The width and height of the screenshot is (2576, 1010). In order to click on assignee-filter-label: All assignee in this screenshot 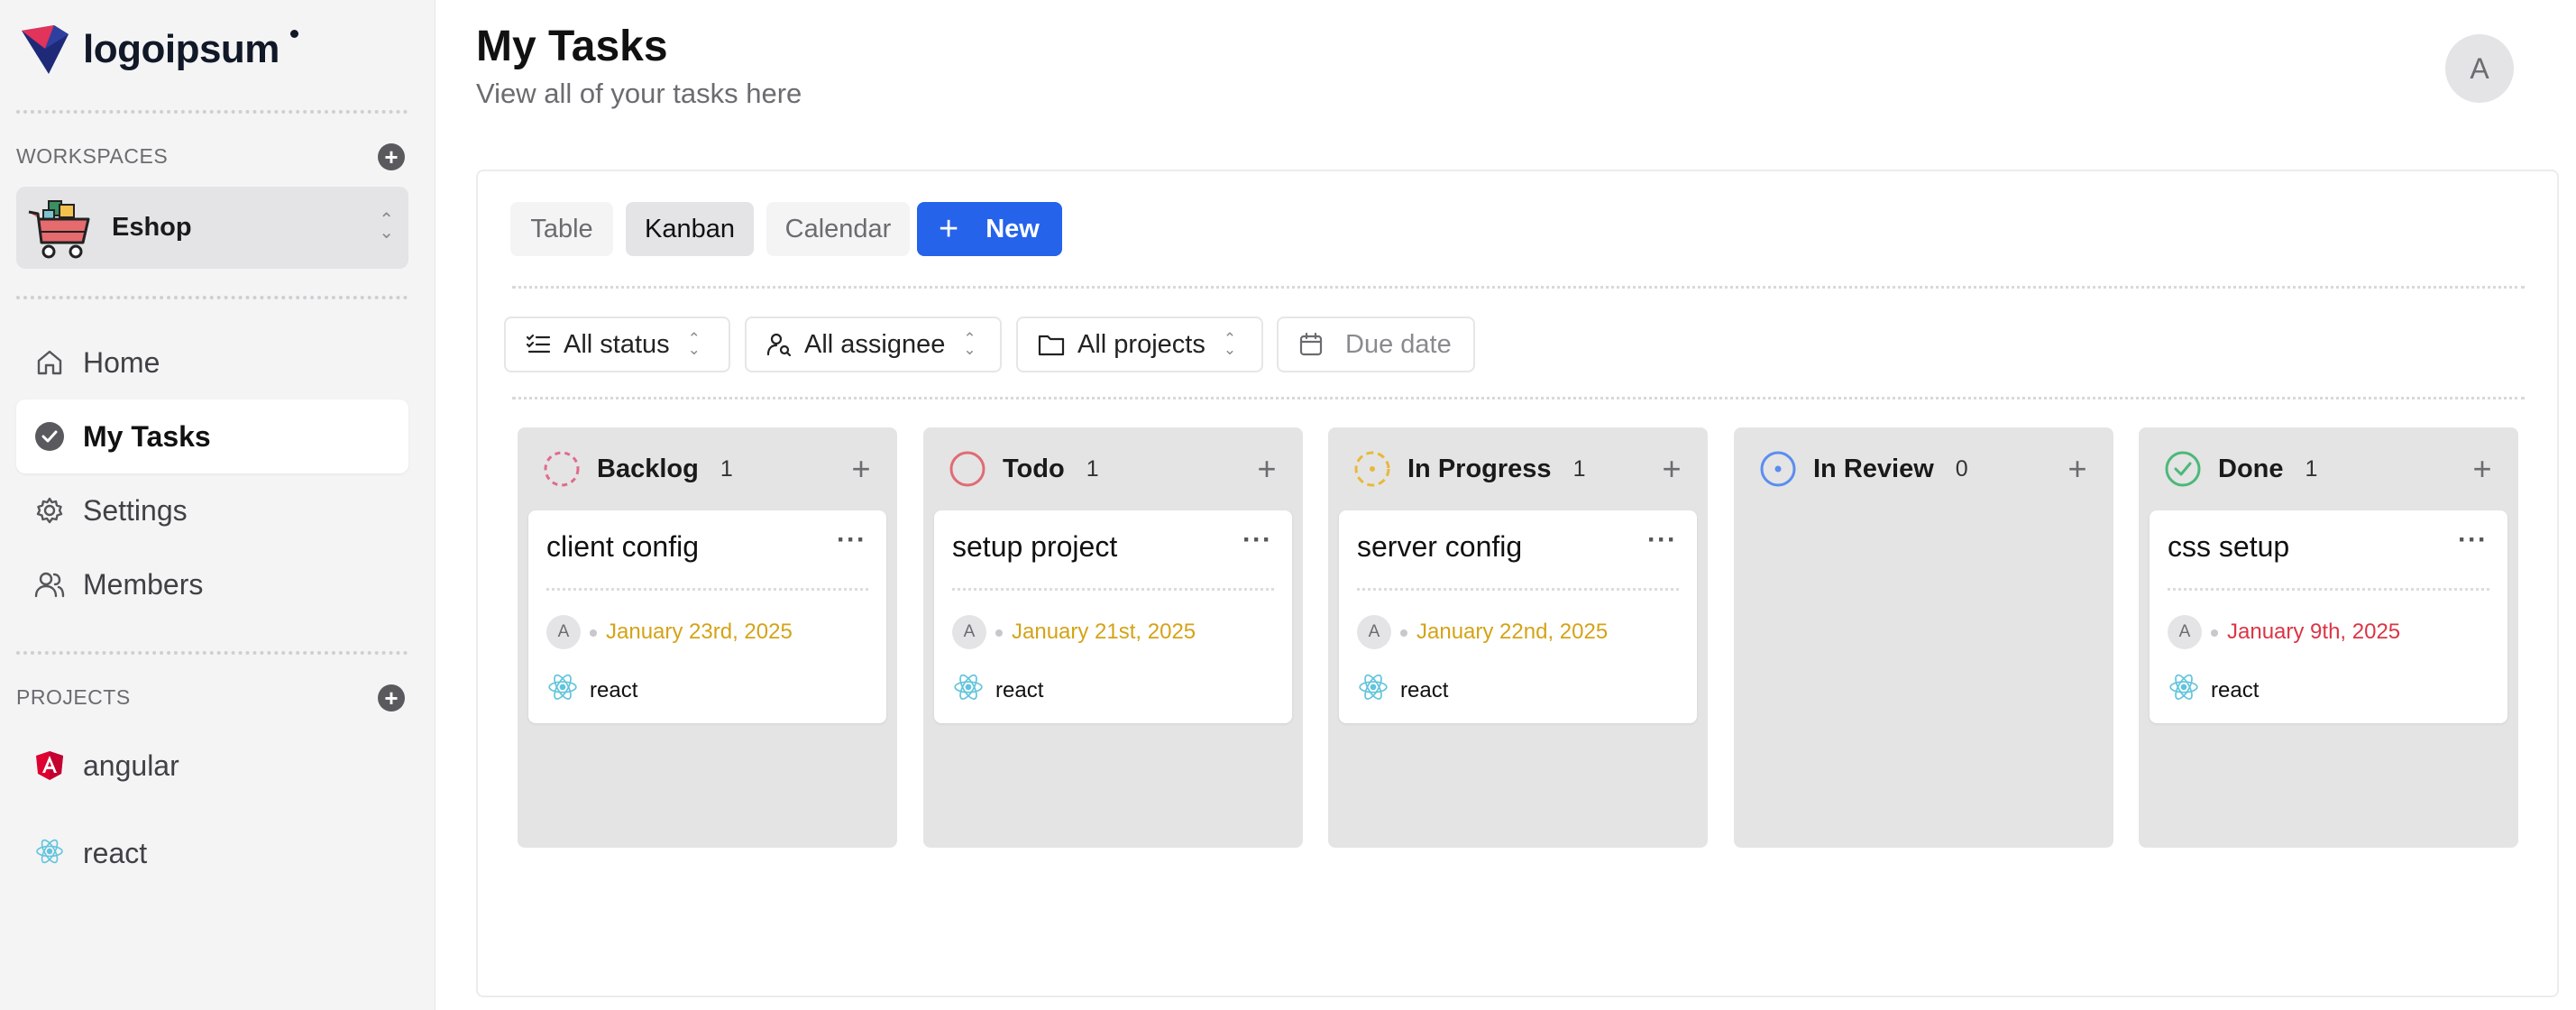, I will do `click(875, 344)`.